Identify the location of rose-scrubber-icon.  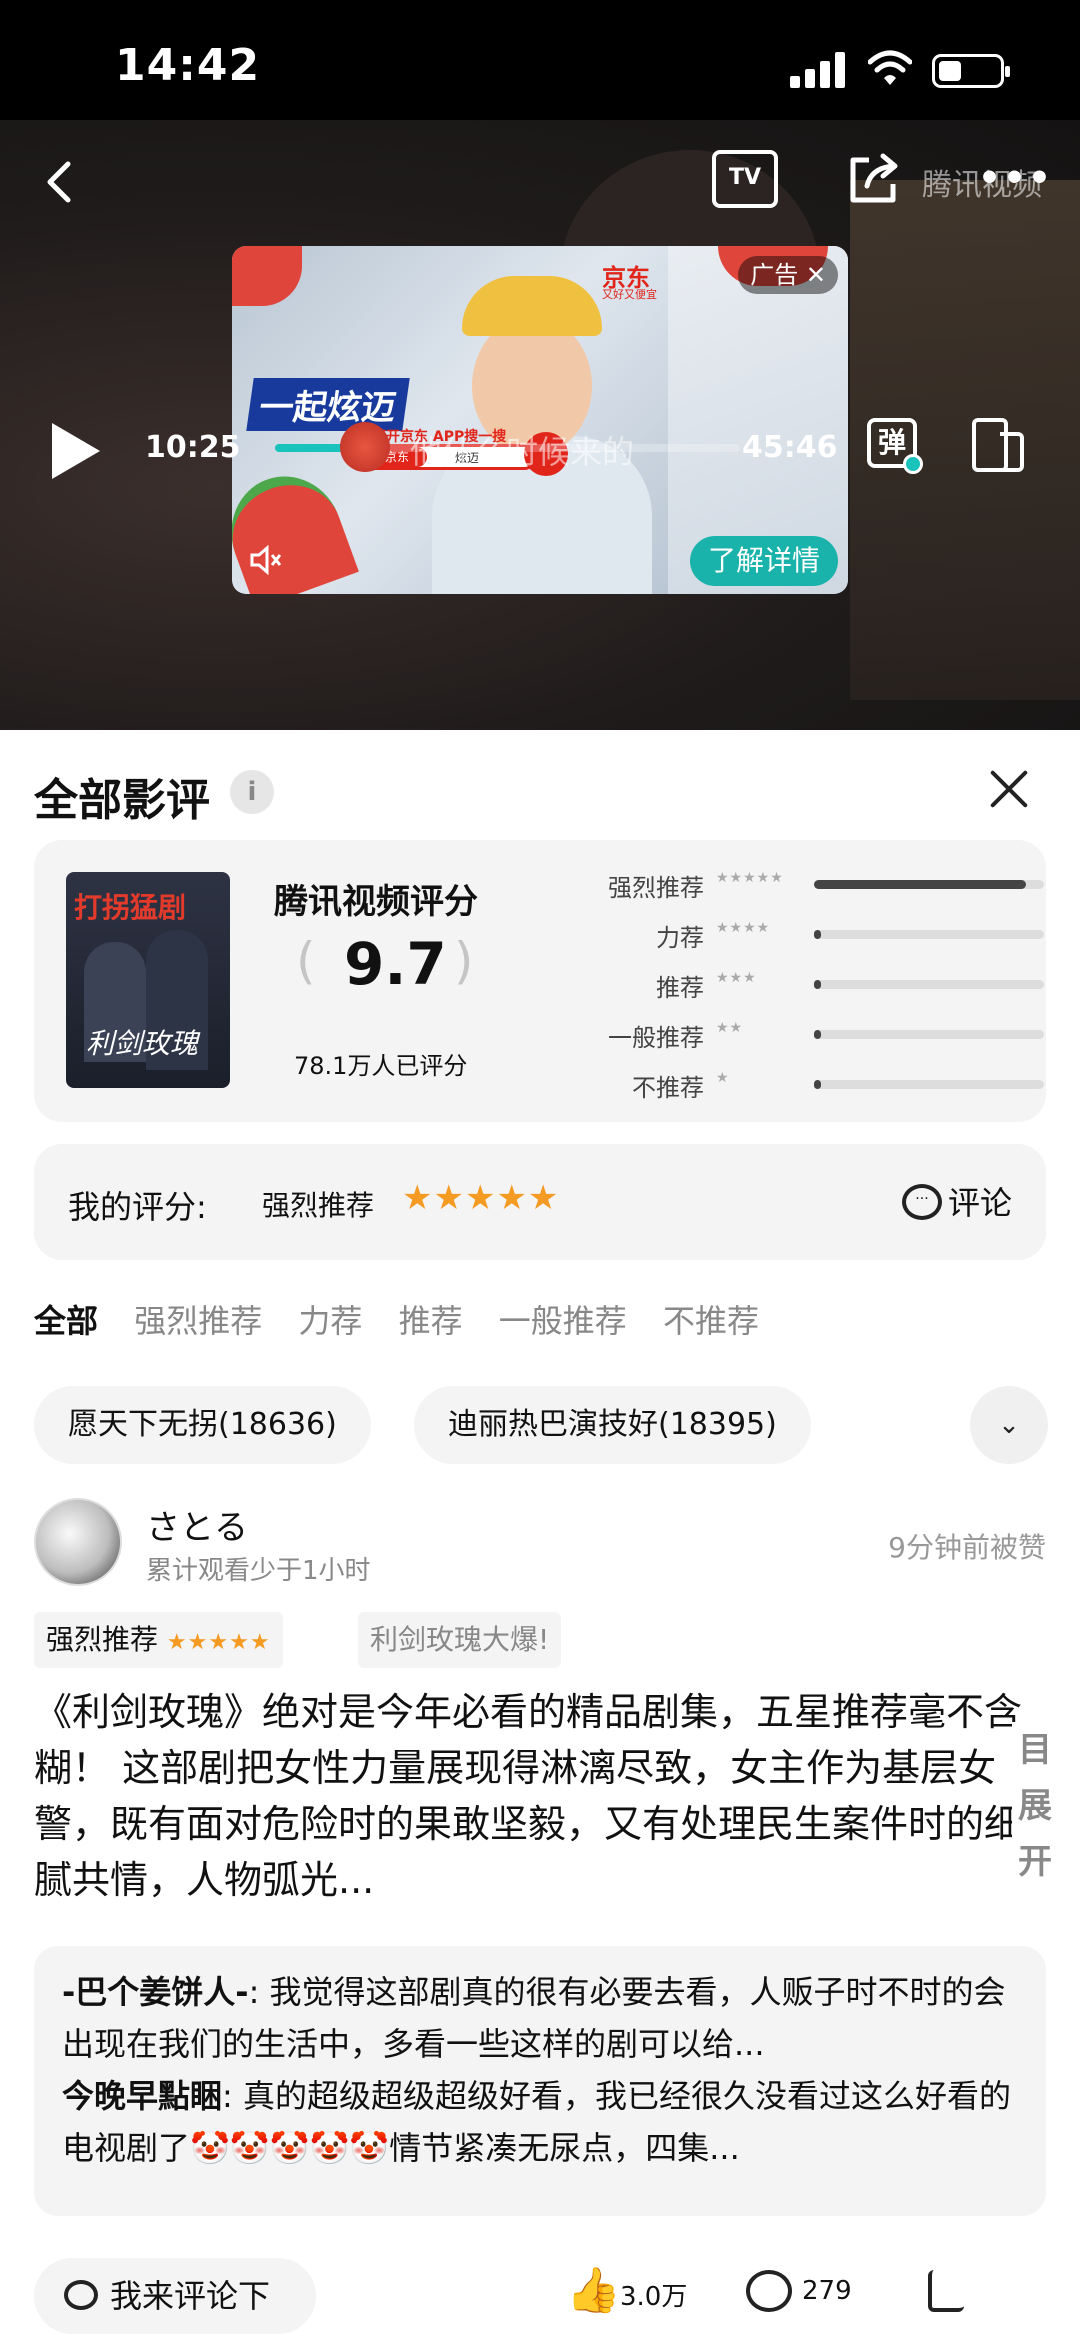
(364, 447).